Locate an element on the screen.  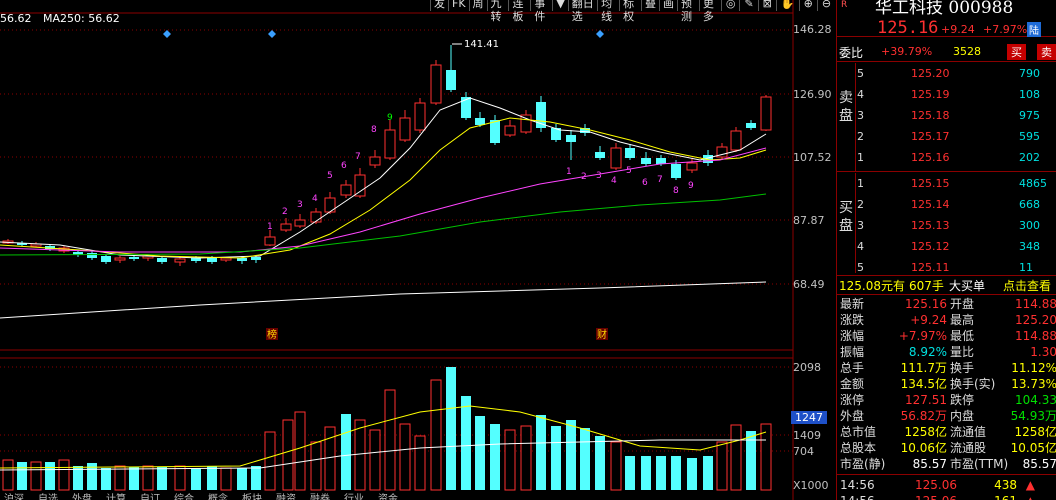
big-order-link: 点击查看 is located at coordinates (1027, 285).